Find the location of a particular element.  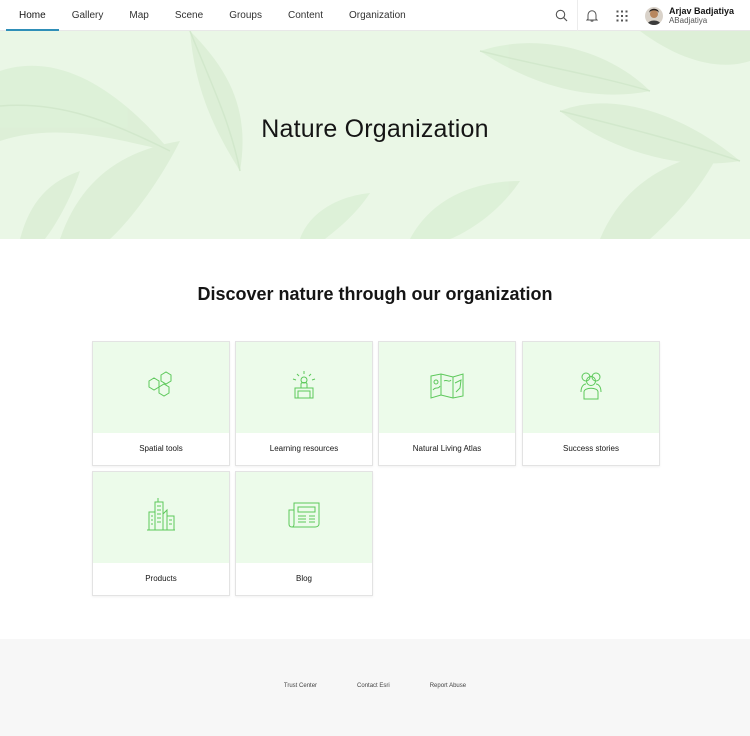

card-success-stories: Success stories is located at coordinates (591, 403).